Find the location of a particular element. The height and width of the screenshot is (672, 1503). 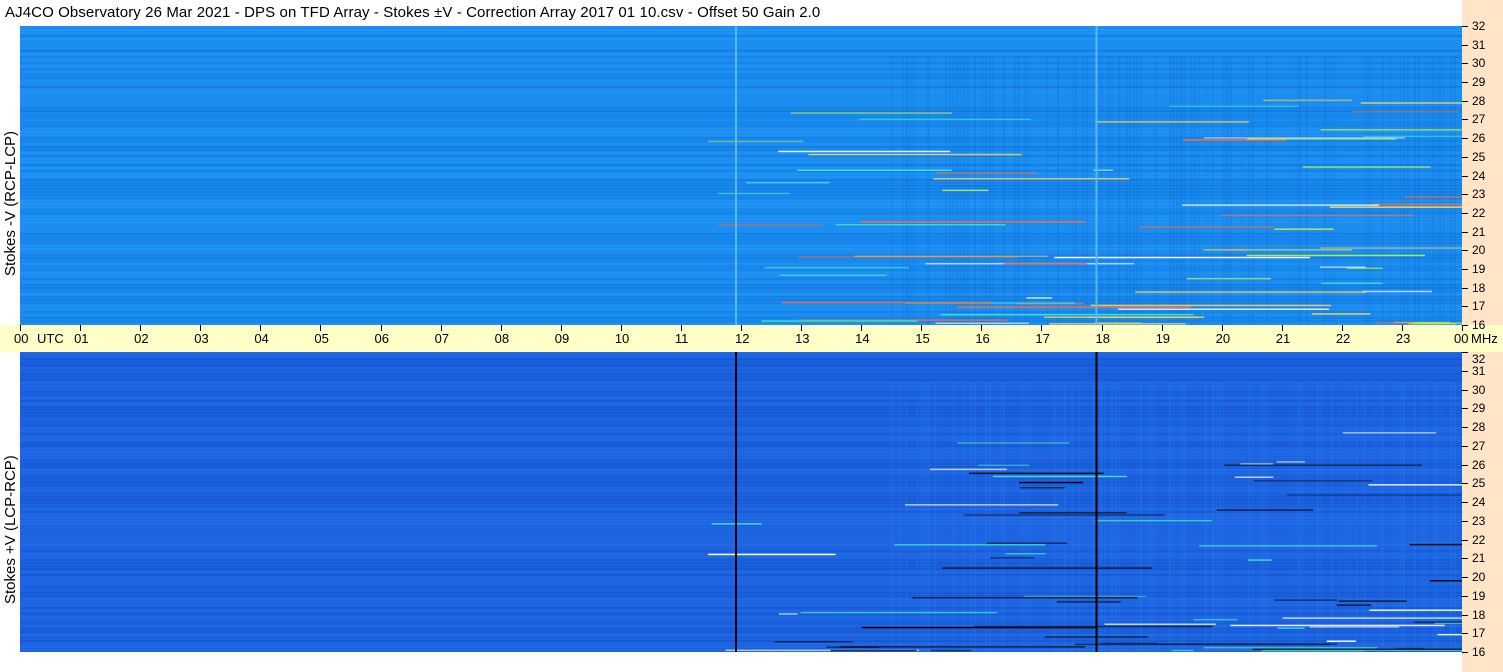

utc-tick-label: 13 is located at coordinates (802, 338).